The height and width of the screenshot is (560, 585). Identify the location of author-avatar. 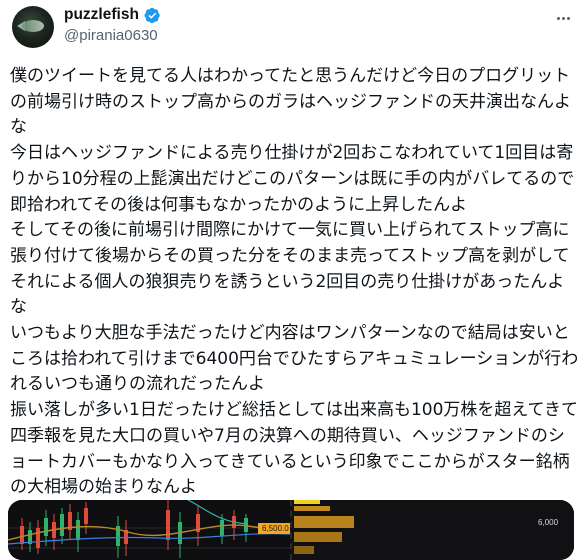
(33, 27).